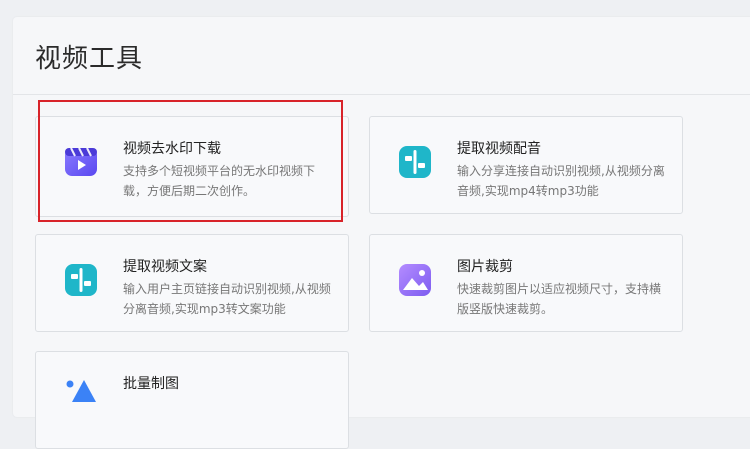 This screenshot has width=750, height=449. Describe the element at coordinates (499, 149) in the screenshot. I see `tool-title: 提取视频配音` at that location.